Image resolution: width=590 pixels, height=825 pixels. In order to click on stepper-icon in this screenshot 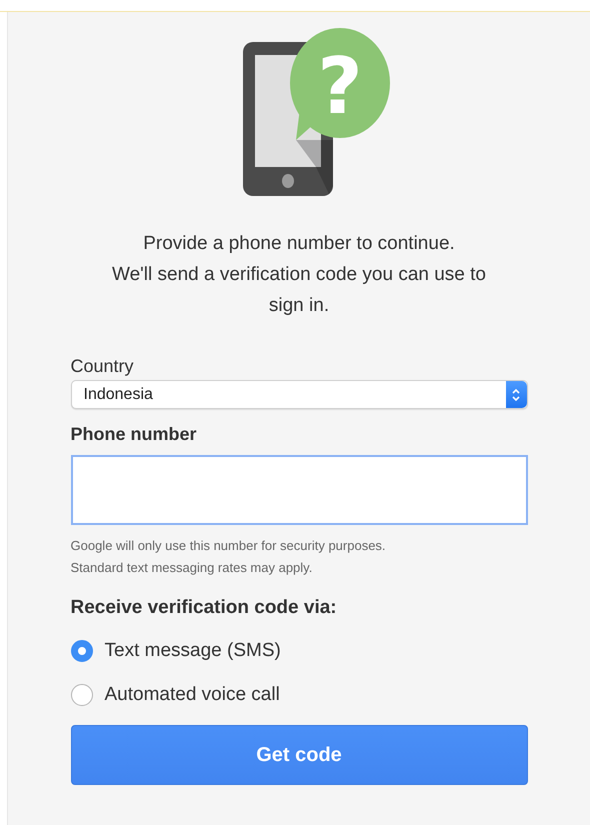, I will do `click(516, 394)`.